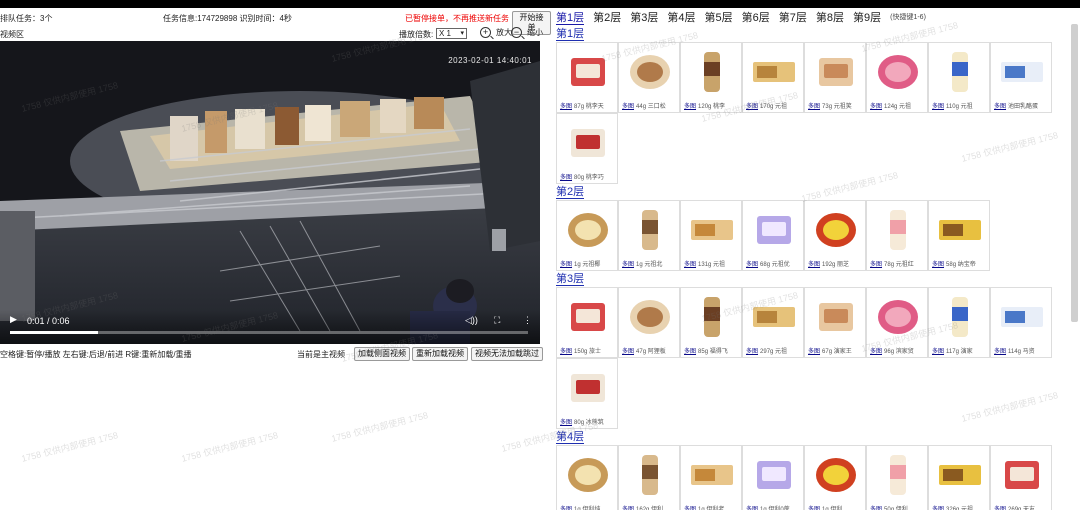 The width and height of the screenshot is (1080, 510). What do you see at coordinates (1021, 77) in the screenshot?
I see `product-card: 多图 池田乳酪蛋` at bounding box center [1021, 77].